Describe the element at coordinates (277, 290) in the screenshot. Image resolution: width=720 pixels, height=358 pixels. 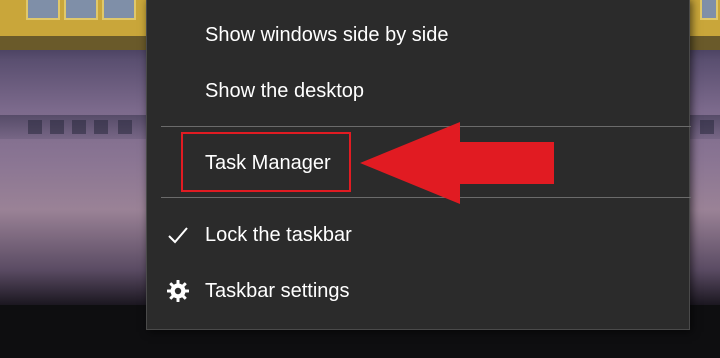
I see `menu-item-label: Taskbar settings` at that location.